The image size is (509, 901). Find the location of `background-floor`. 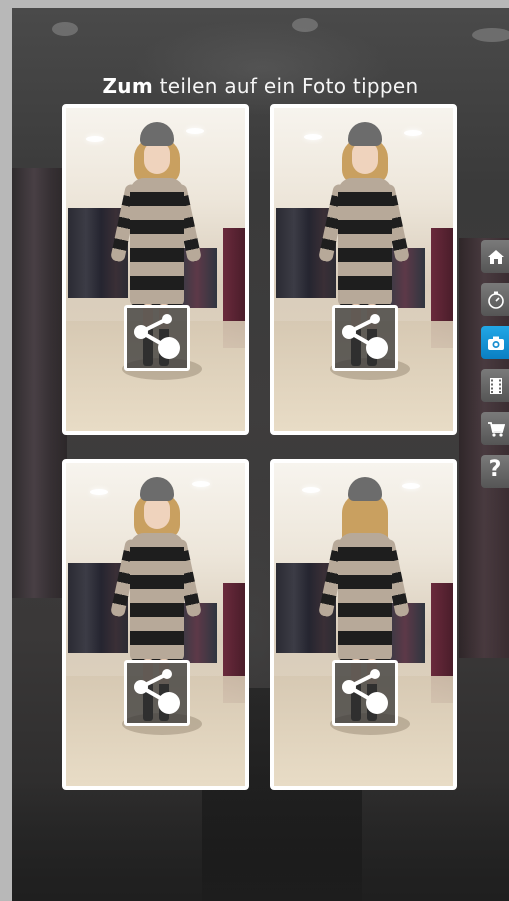

background-floor is located at coordinates (260, 841).